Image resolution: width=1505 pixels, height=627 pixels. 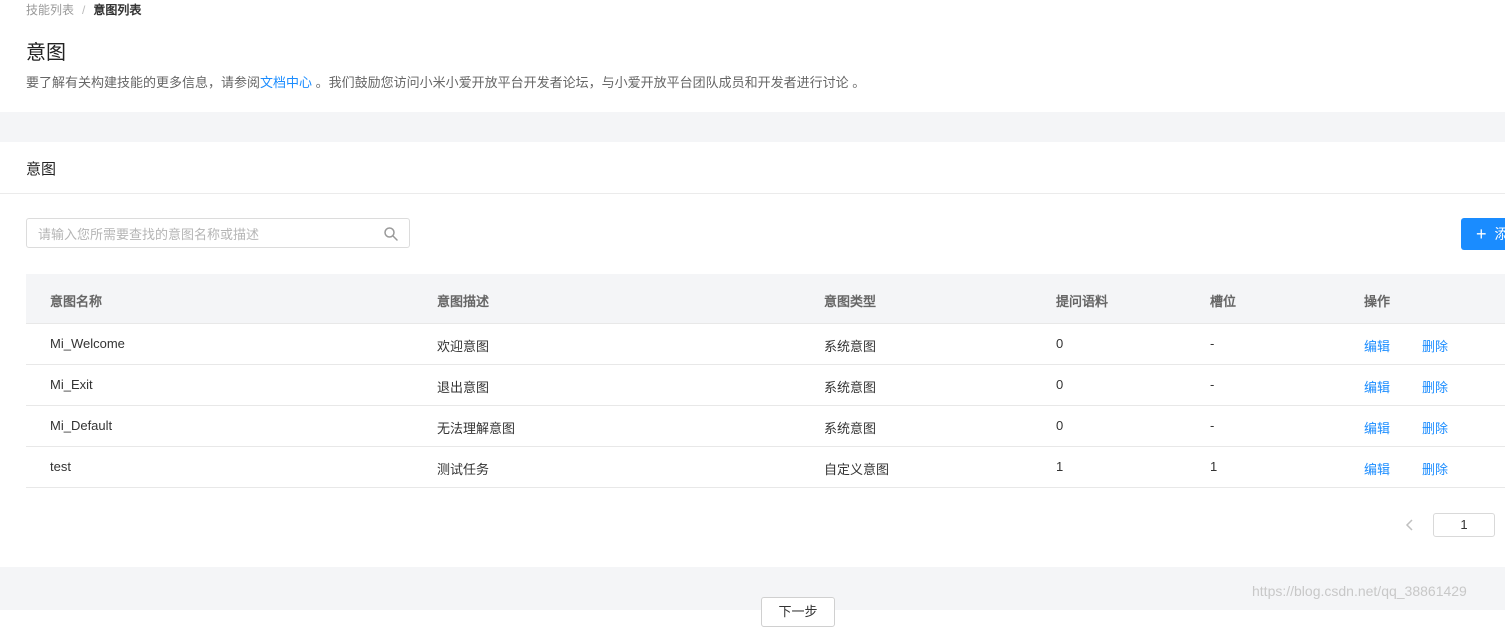 What do you see at coordinates (765, 385) in the screenshot?
I see `table-row: Mi_Exit 退出意图 系统意图 0 - 编辑 删除` at bounding box center [765, 385].